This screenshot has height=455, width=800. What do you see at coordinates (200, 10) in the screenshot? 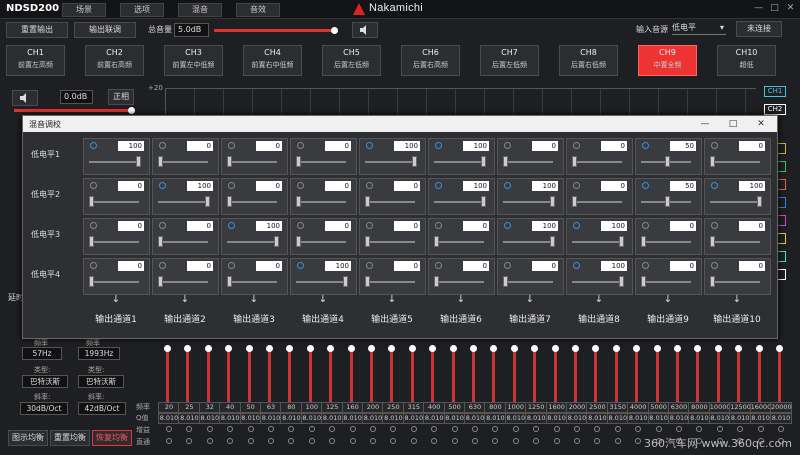
I see `menu-mix: 混音` at bounding box center [200, 10].